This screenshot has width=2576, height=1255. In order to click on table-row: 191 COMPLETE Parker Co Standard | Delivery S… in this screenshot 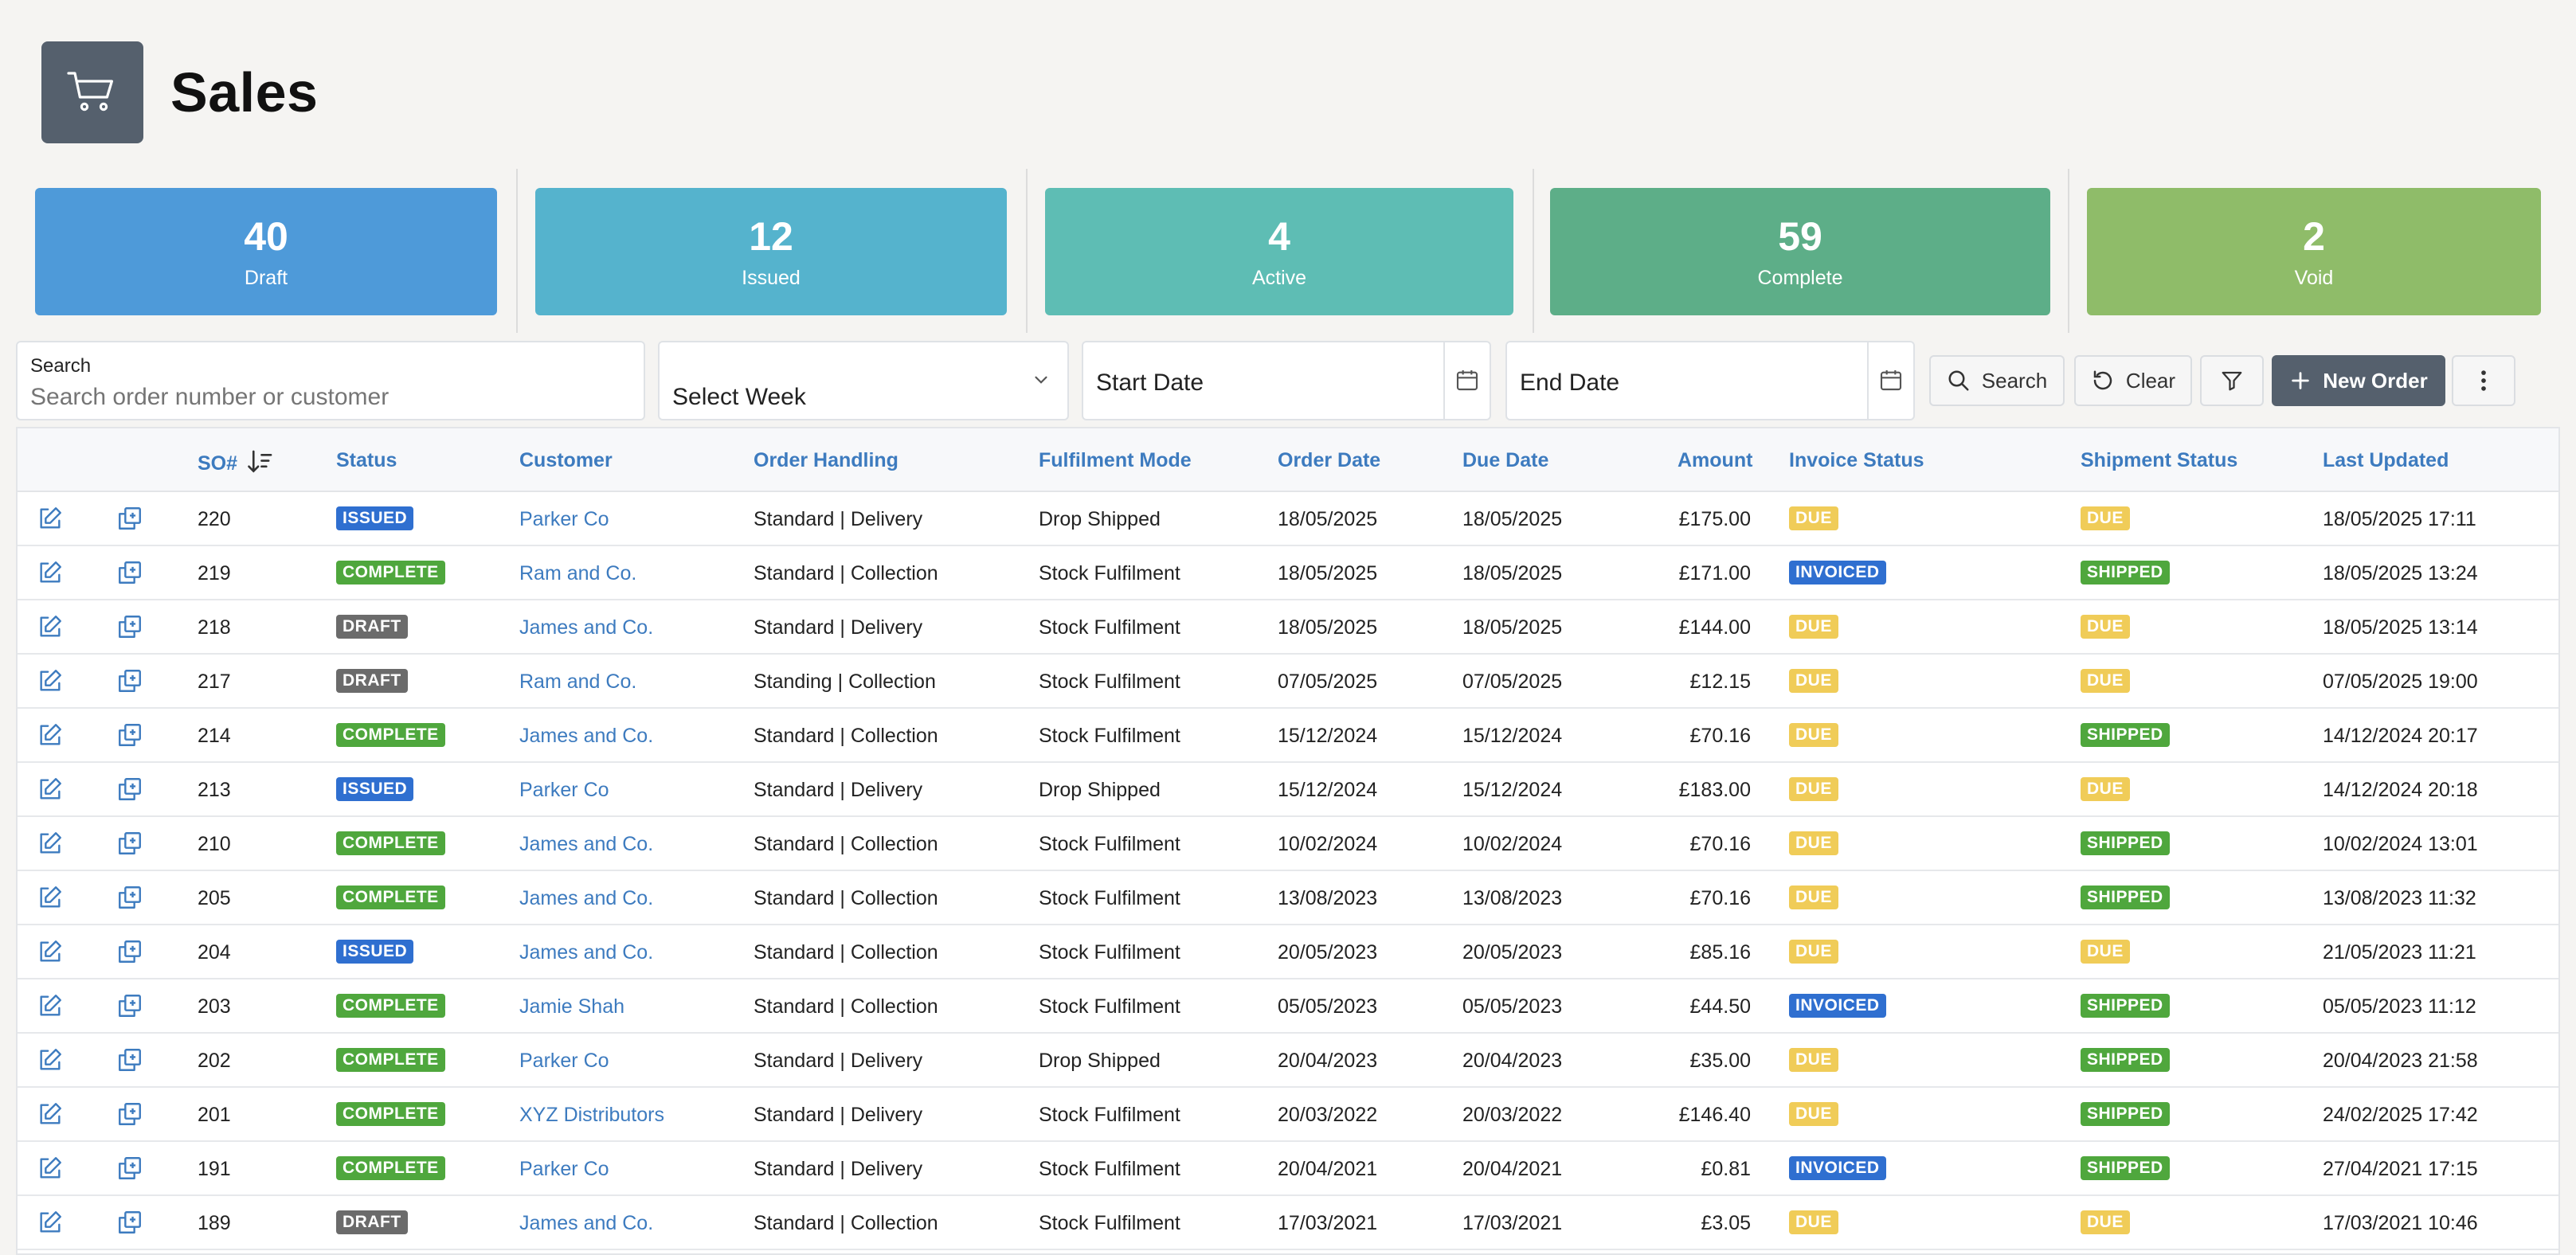, I will do `click(1288, 1169)`.